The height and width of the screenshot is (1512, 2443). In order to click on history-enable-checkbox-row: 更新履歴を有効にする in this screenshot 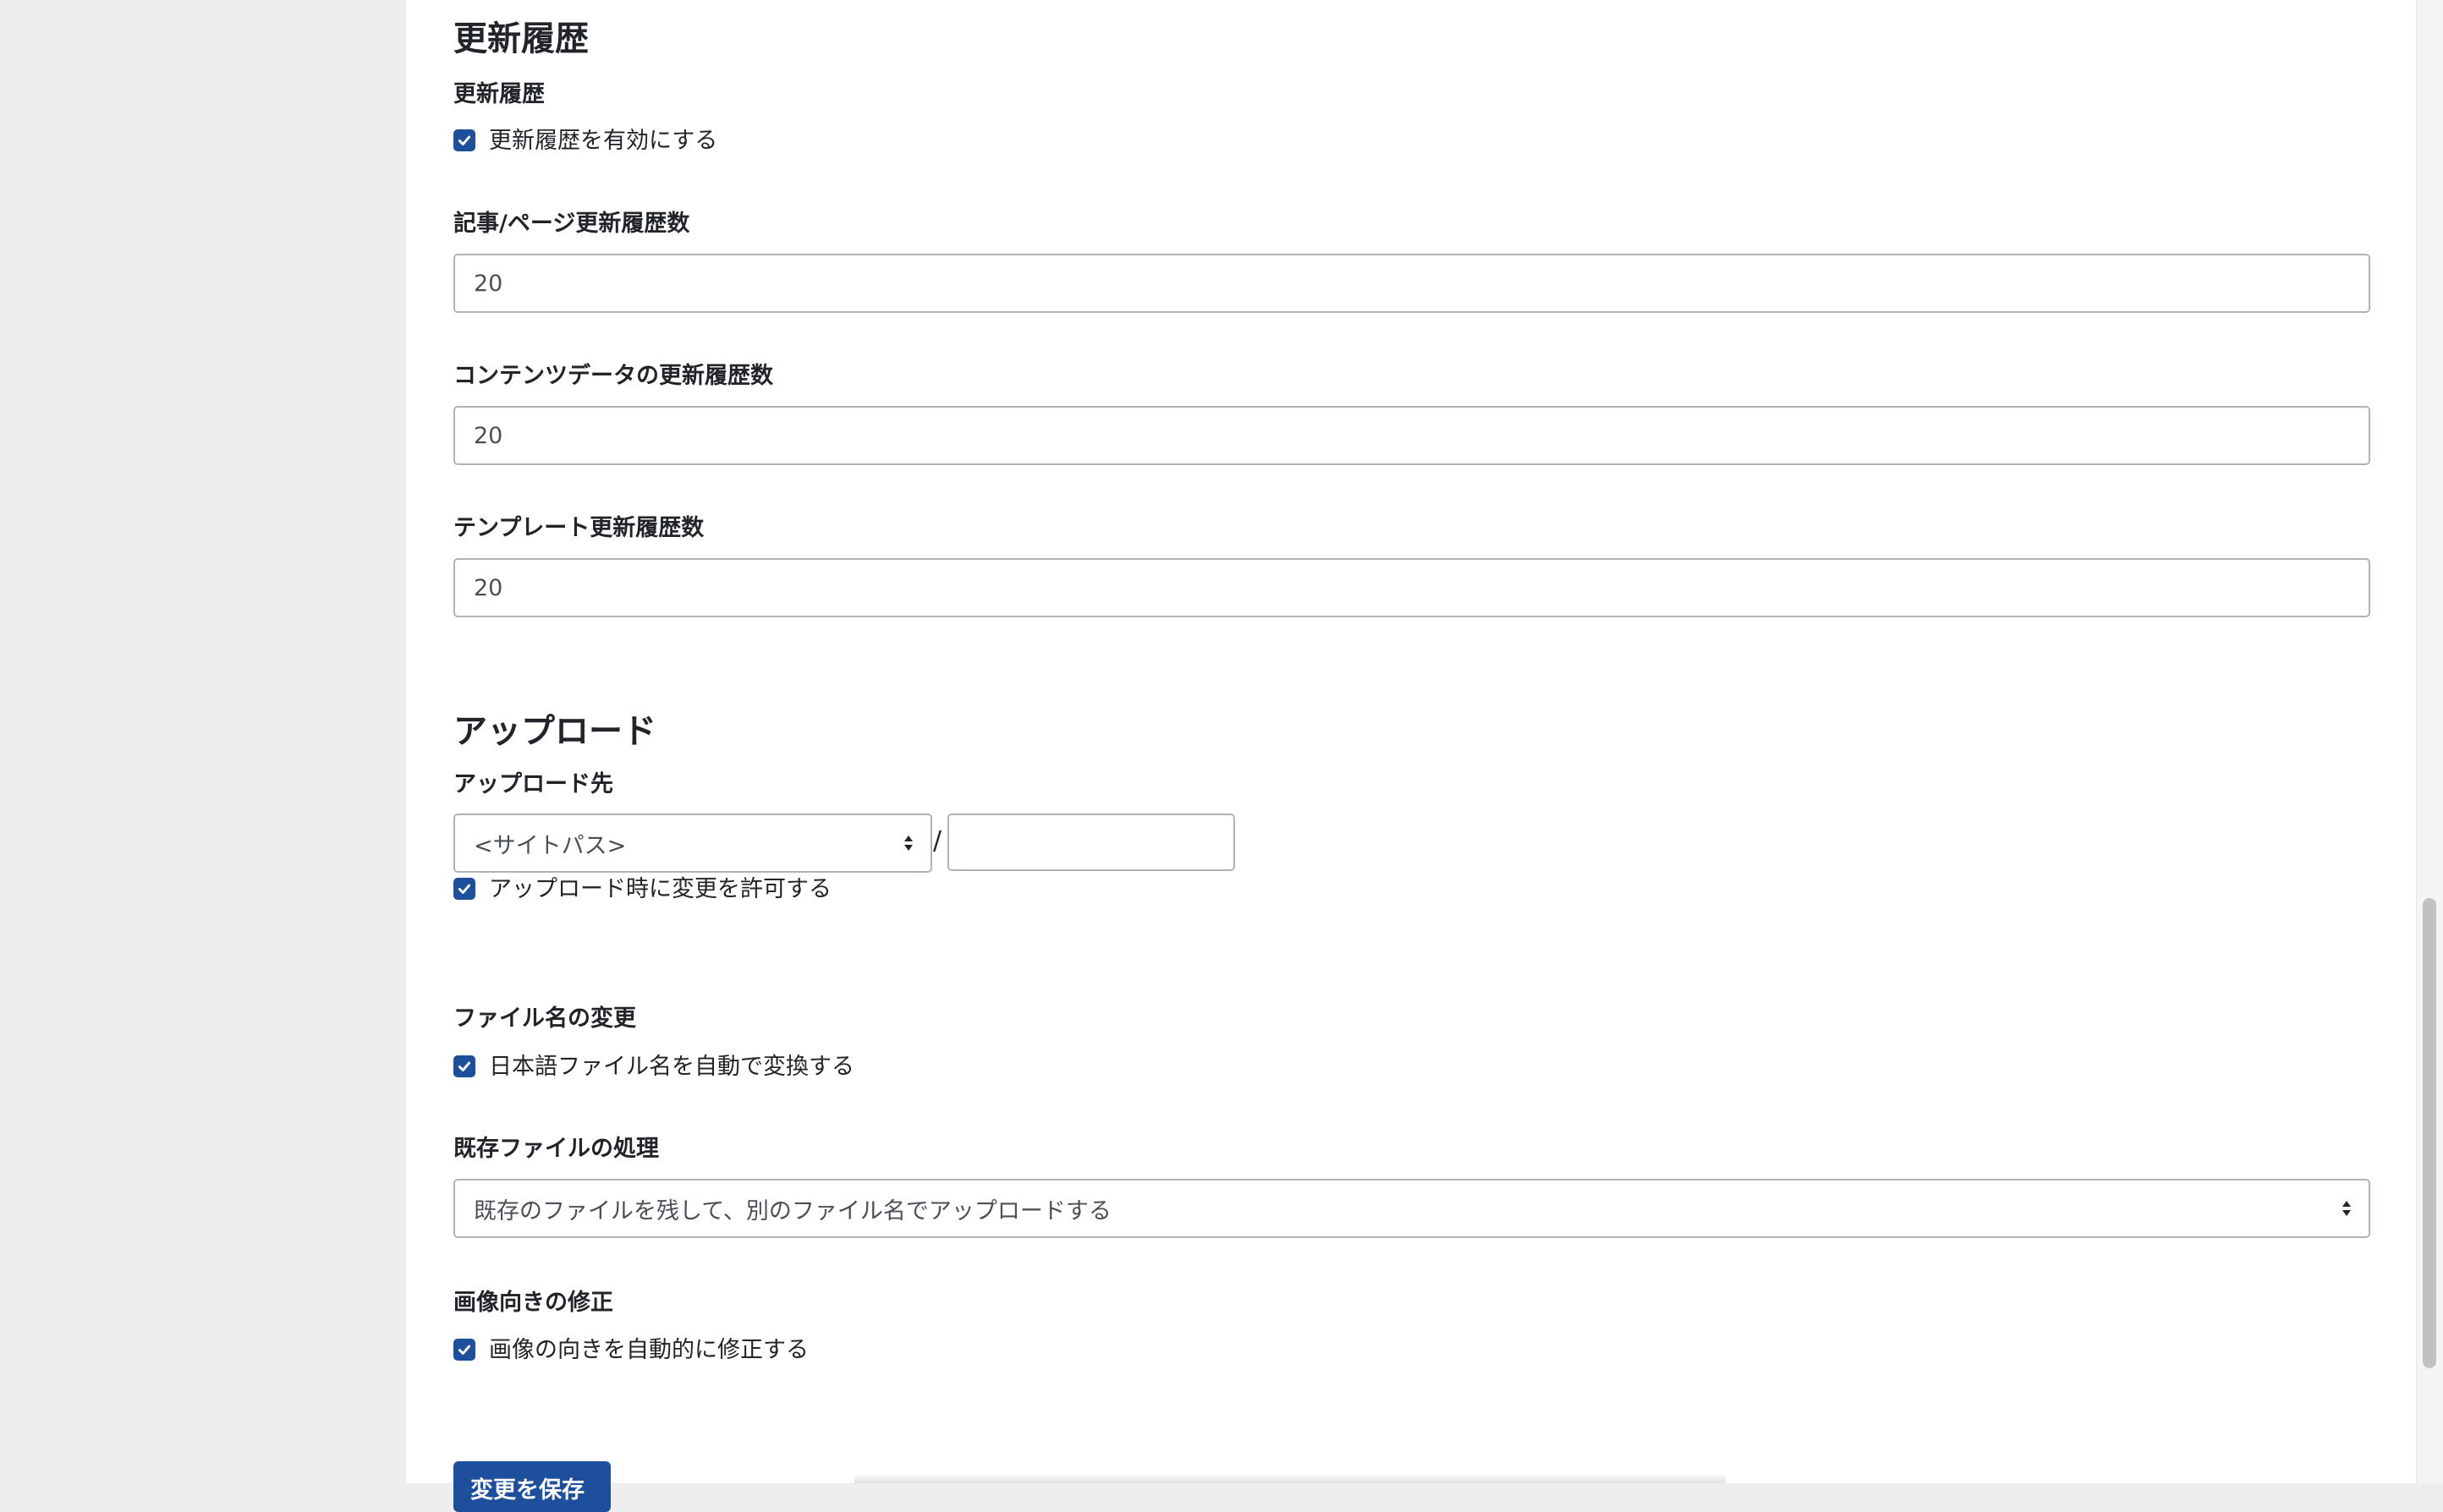, I will do `click(585, 140)`.